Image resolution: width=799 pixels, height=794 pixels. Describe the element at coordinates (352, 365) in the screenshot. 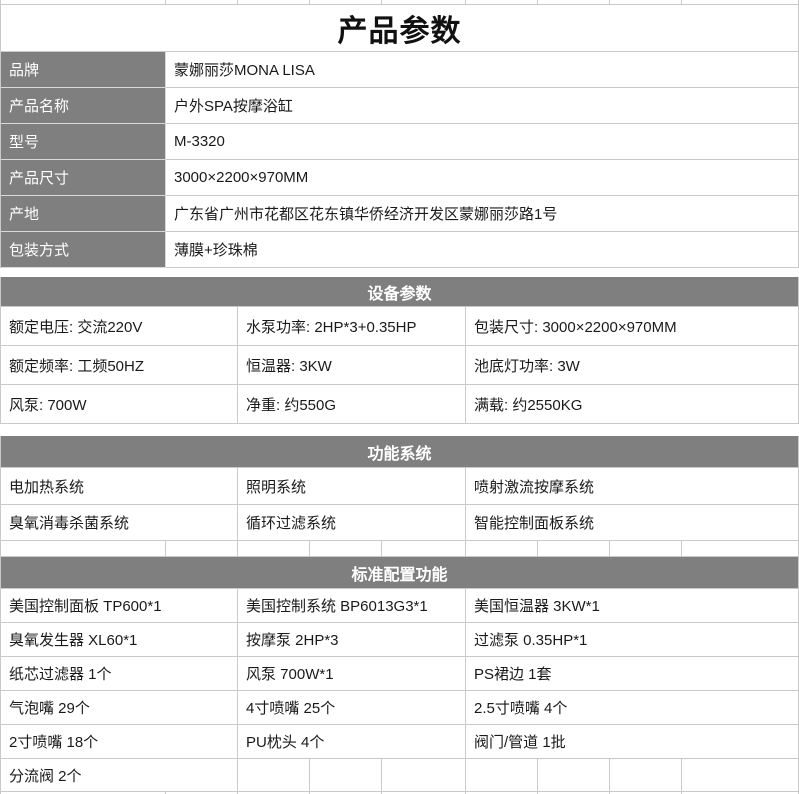

I see `spec-cell: 恒温器: 3KW` at that location.